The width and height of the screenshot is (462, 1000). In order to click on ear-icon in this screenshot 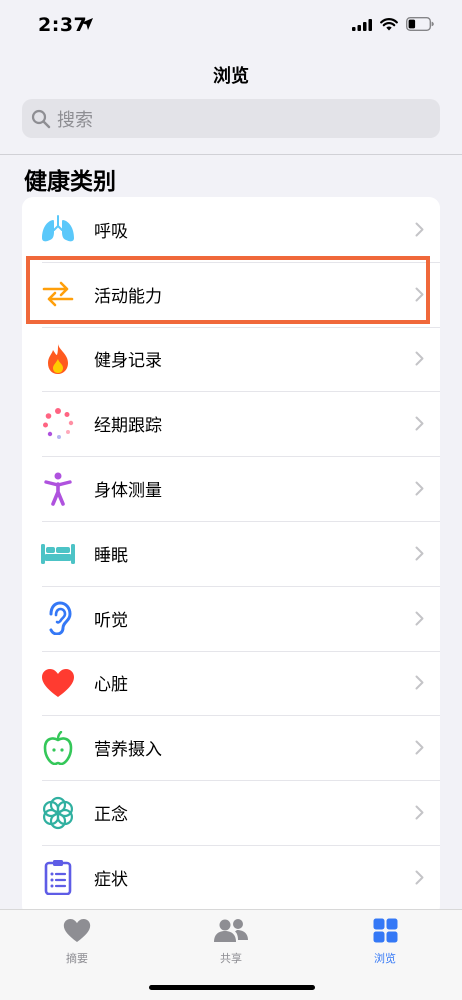, I will do `click(58, 618)`.